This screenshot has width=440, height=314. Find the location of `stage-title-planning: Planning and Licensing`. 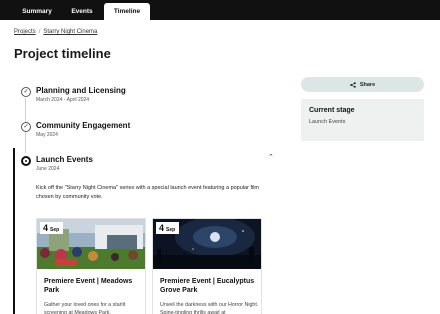

stage-title-planning: Planning and Licensing is located at coordinates (81, 90).